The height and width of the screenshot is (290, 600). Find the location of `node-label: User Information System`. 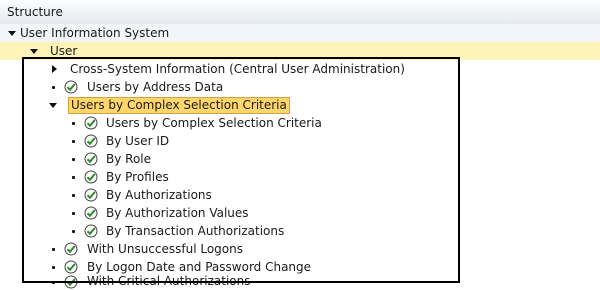

node-label: User Information System is located at coordinates (95, 33).